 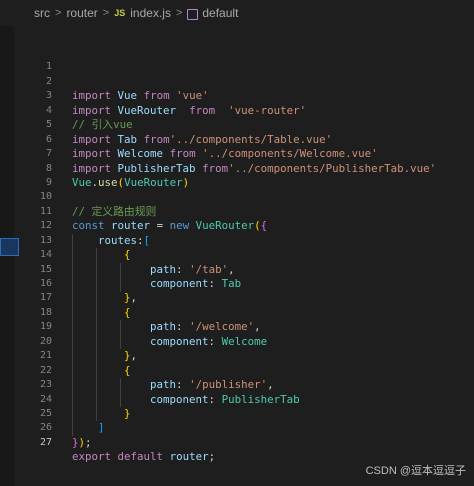 What do you see at coordinates (237, 95) in the screenshot?
I see `code-line: 3 import VueRouter from 'vue-router'` at bounding box center [237, 95].